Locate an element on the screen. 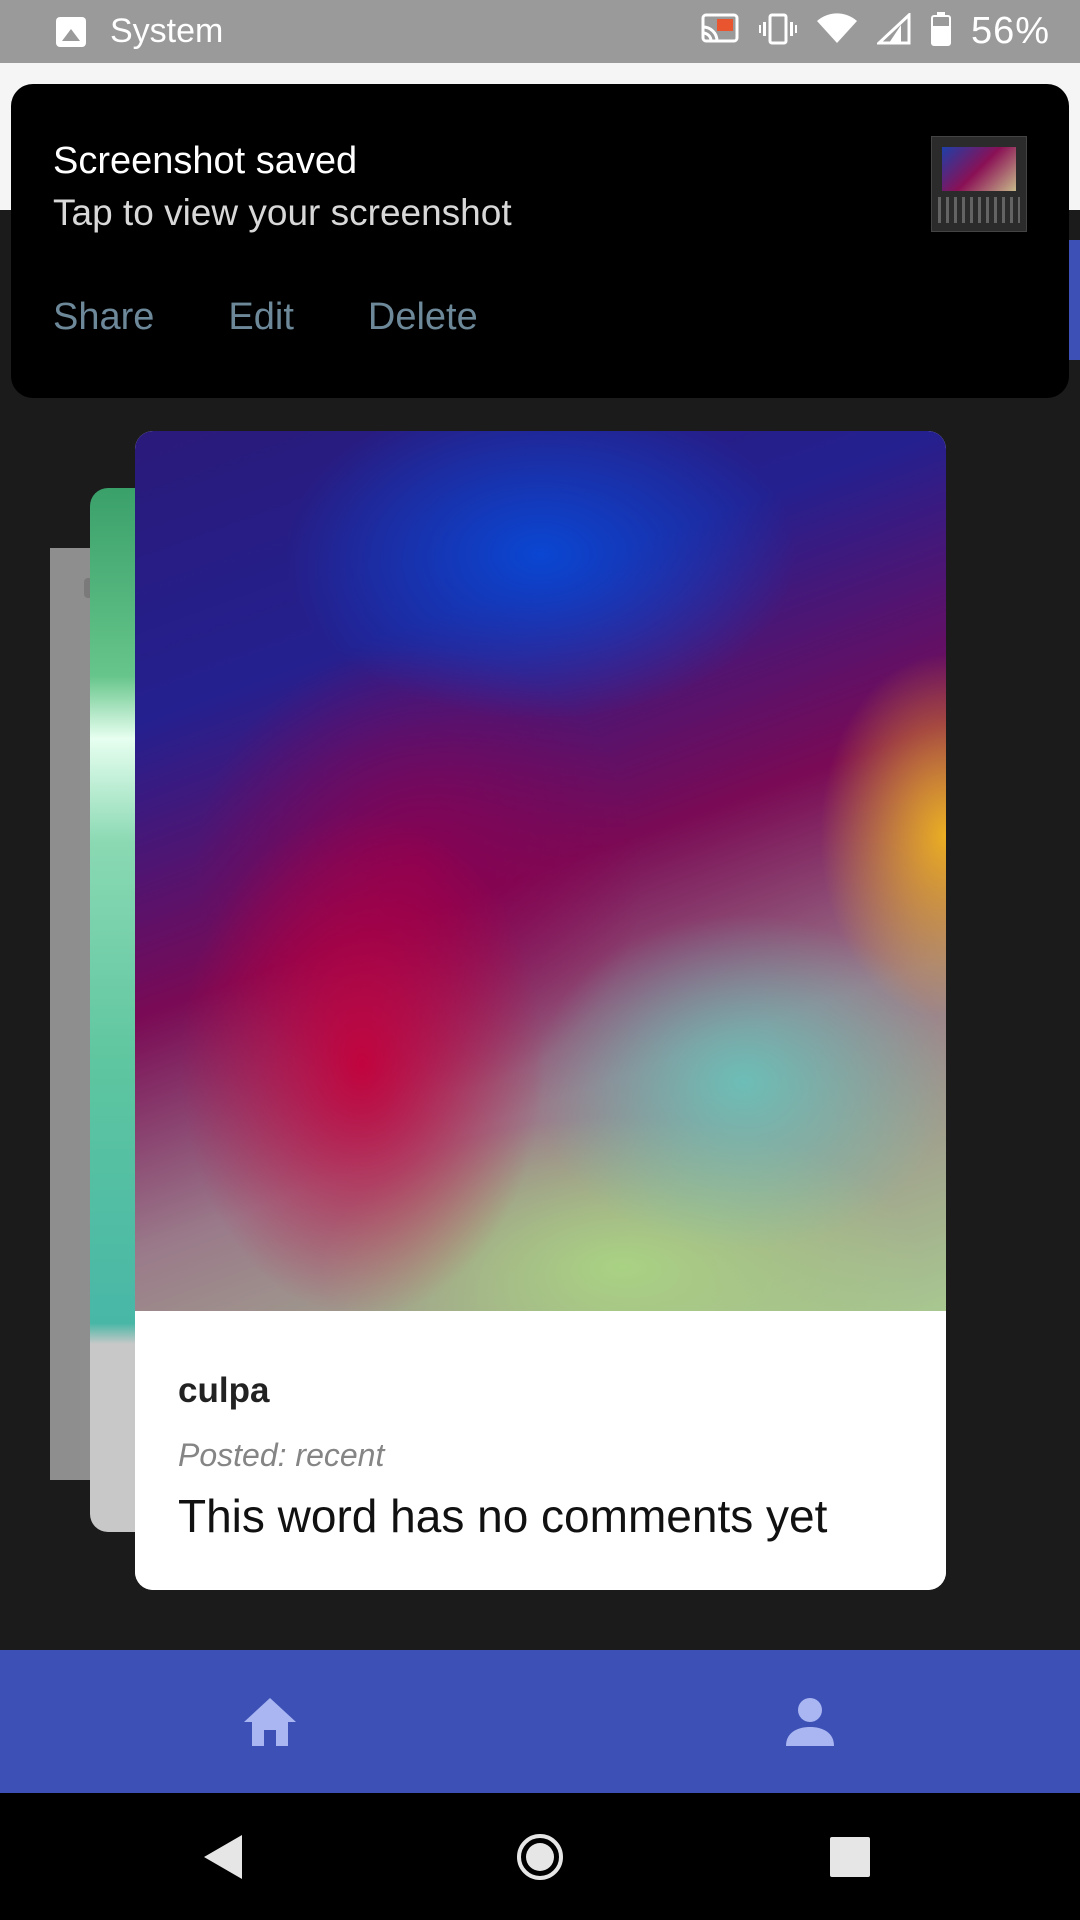 The image size is (1080, 1920). nav-profile-button is located at coordinates (810, 1721).